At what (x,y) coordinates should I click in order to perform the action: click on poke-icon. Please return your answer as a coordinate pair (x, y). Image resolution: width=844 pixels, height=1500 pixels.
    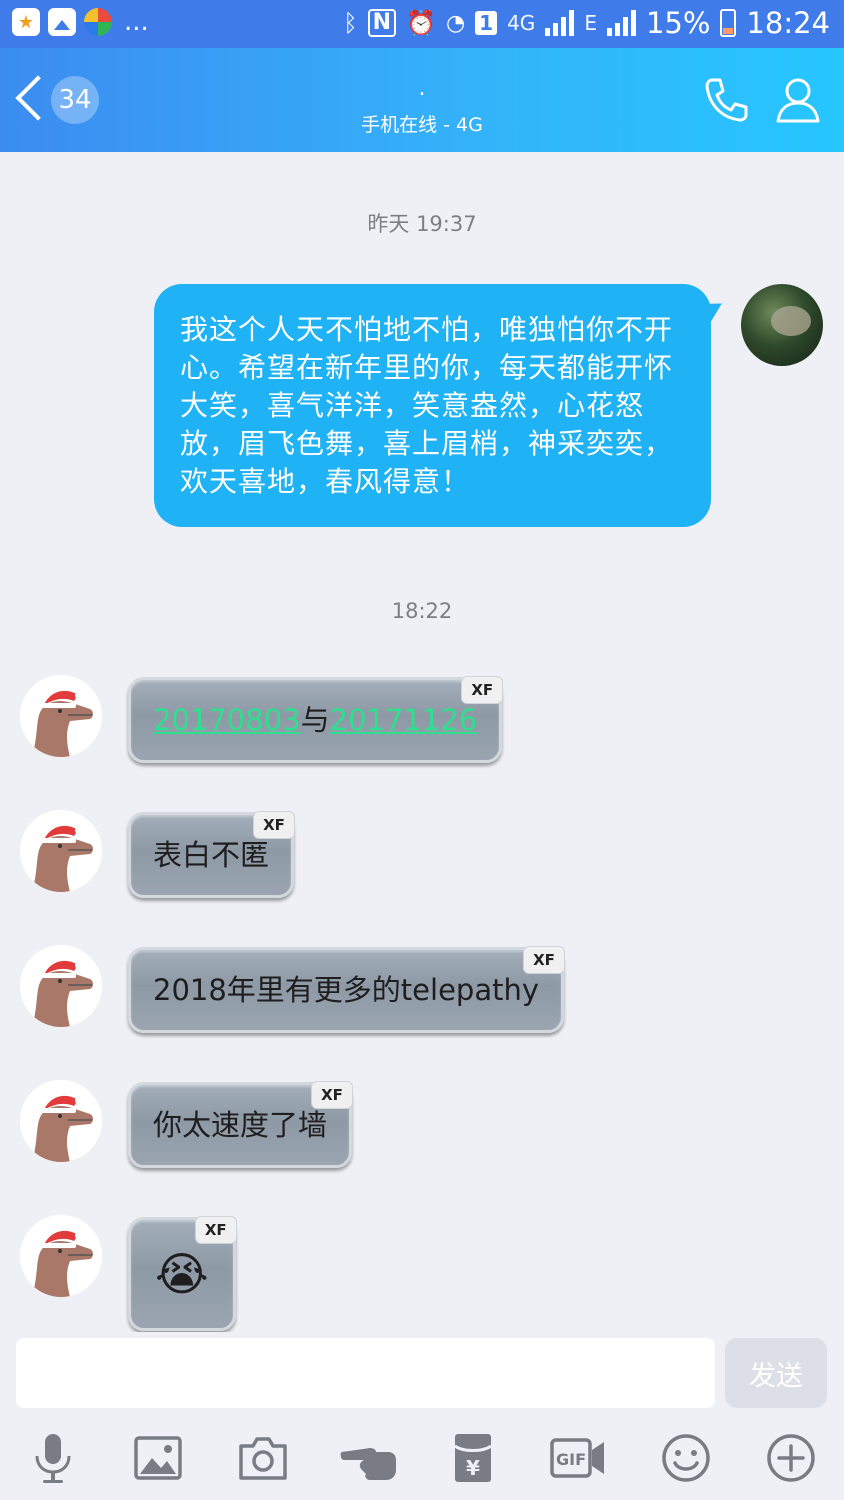
    Looking at the image, I should click on (368, 1464).